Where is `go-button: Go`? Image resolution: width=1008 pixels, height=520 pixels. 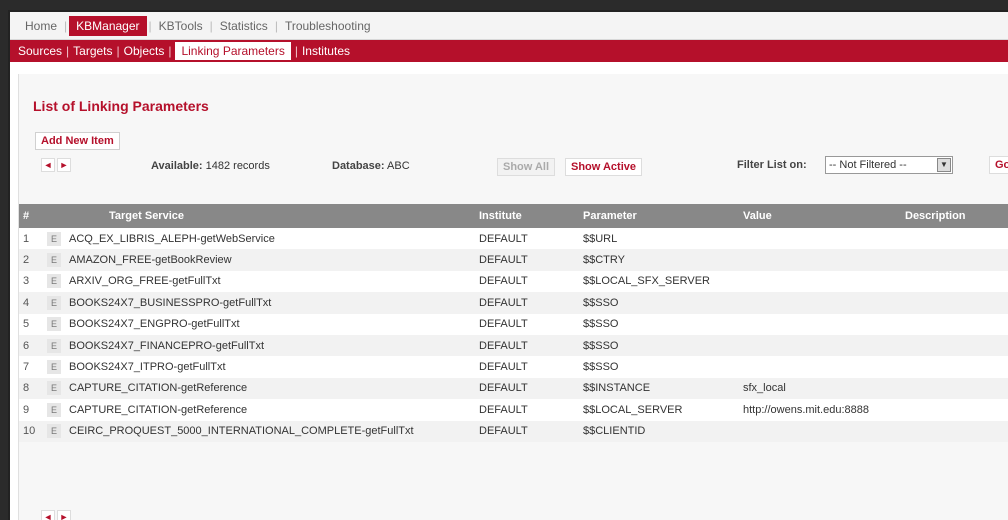
go-button: Go is located at coordinates (998, 165).